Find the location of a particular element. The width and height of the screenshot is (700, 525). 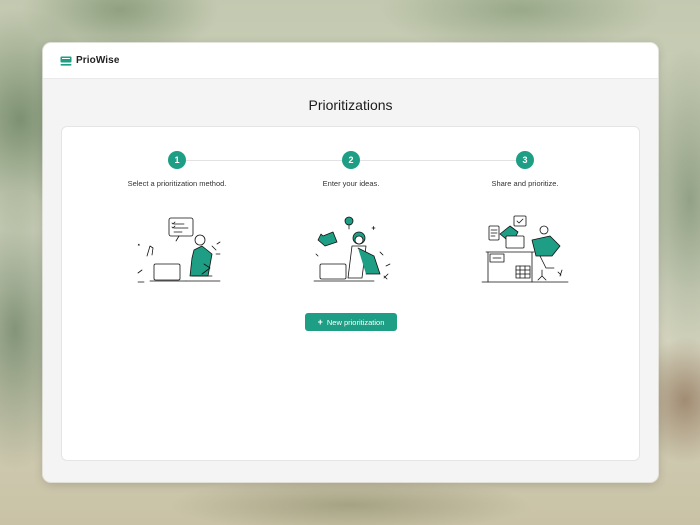

priowise-logo-icon is located at coordinates (66, 61).